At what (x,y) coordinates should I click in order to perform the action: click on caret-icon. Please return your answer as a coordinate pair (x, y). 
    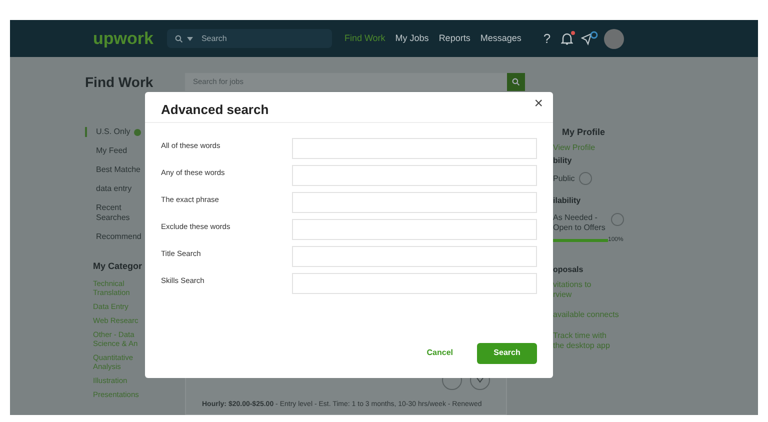
    Looking at the image, I should click on (190, 38).